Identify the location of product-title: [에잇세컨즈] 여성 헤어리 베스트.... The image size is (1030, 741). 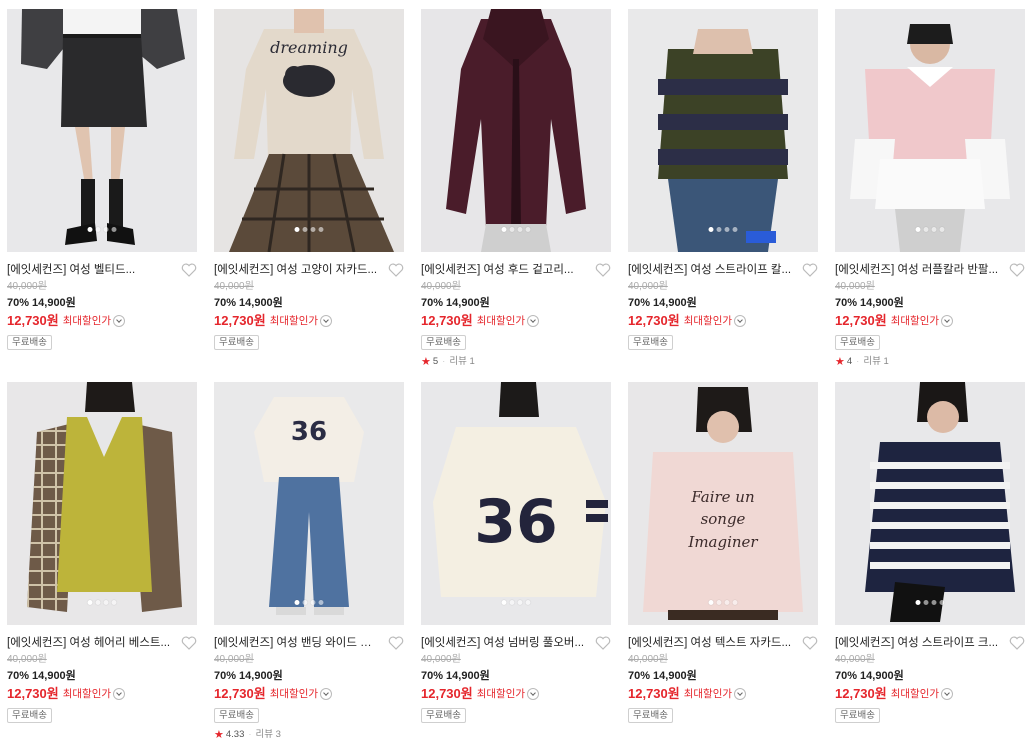
(90, 643).